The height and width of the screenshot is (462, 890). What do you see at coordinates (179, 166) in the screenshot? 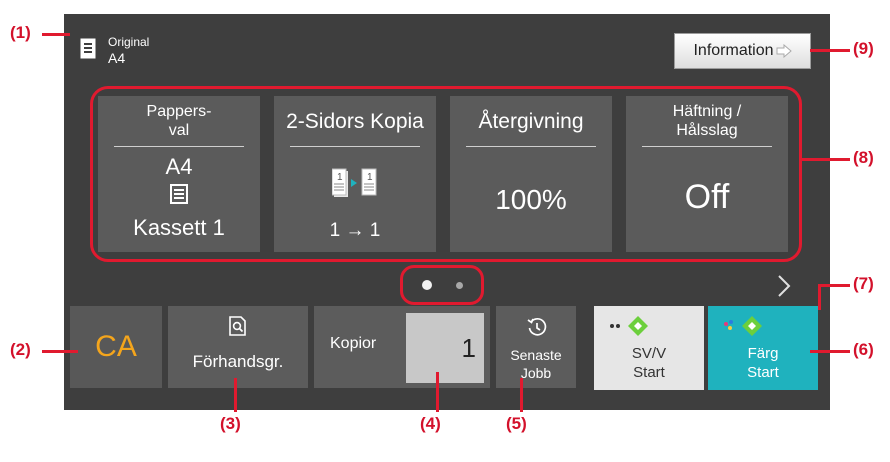
I see `paper-size-value: A4` at bounding box center [179, 166].